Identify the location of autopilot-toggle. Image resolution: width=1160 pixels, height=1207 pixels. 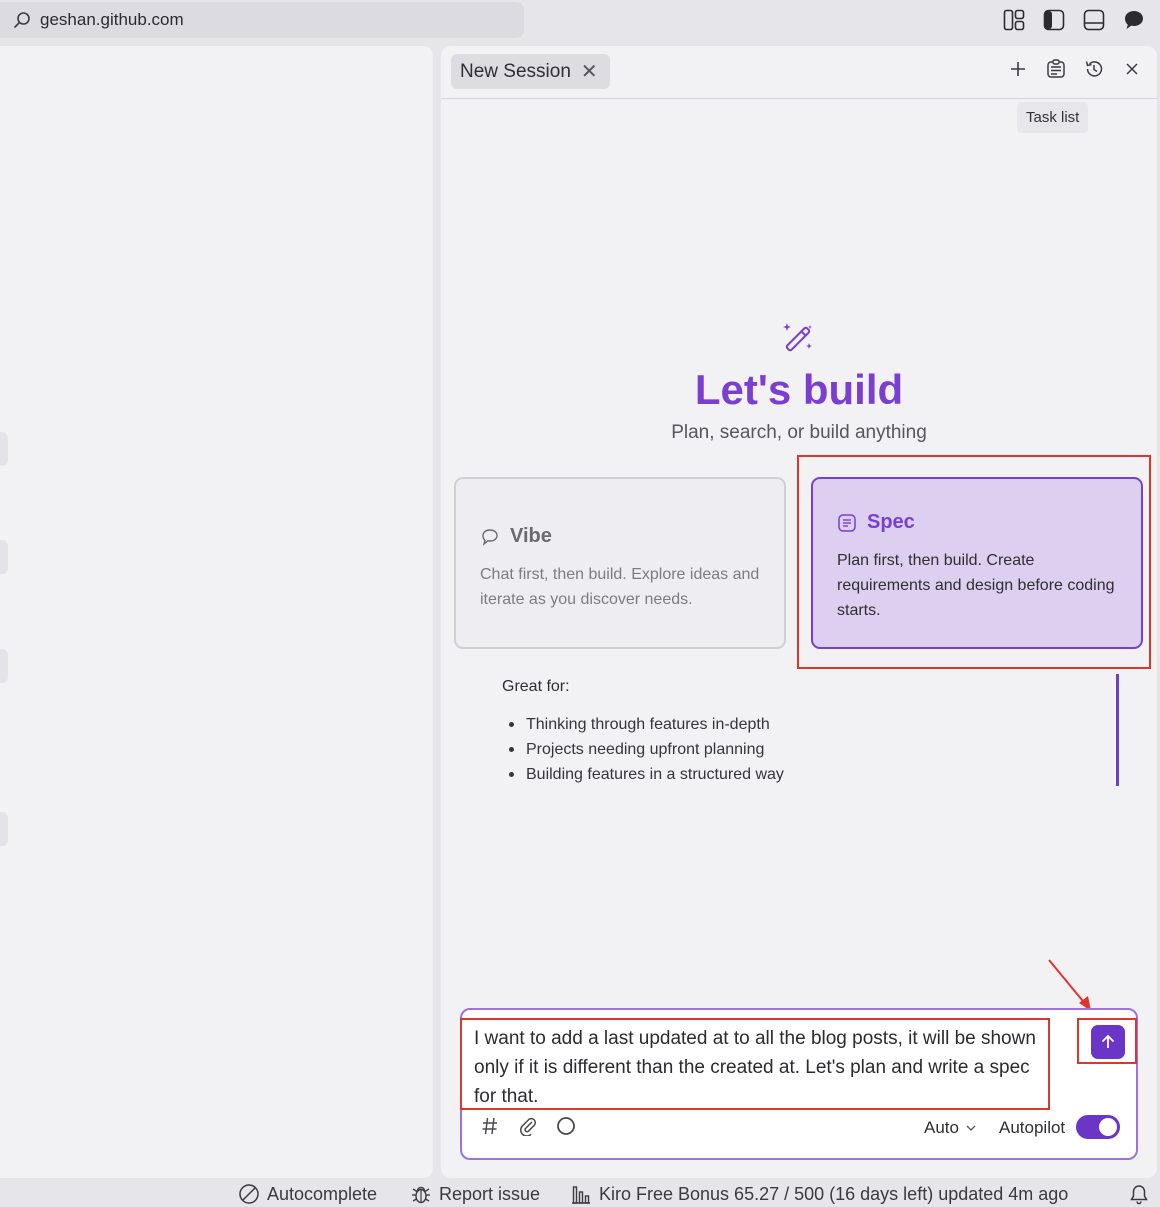
(1098, 1127).